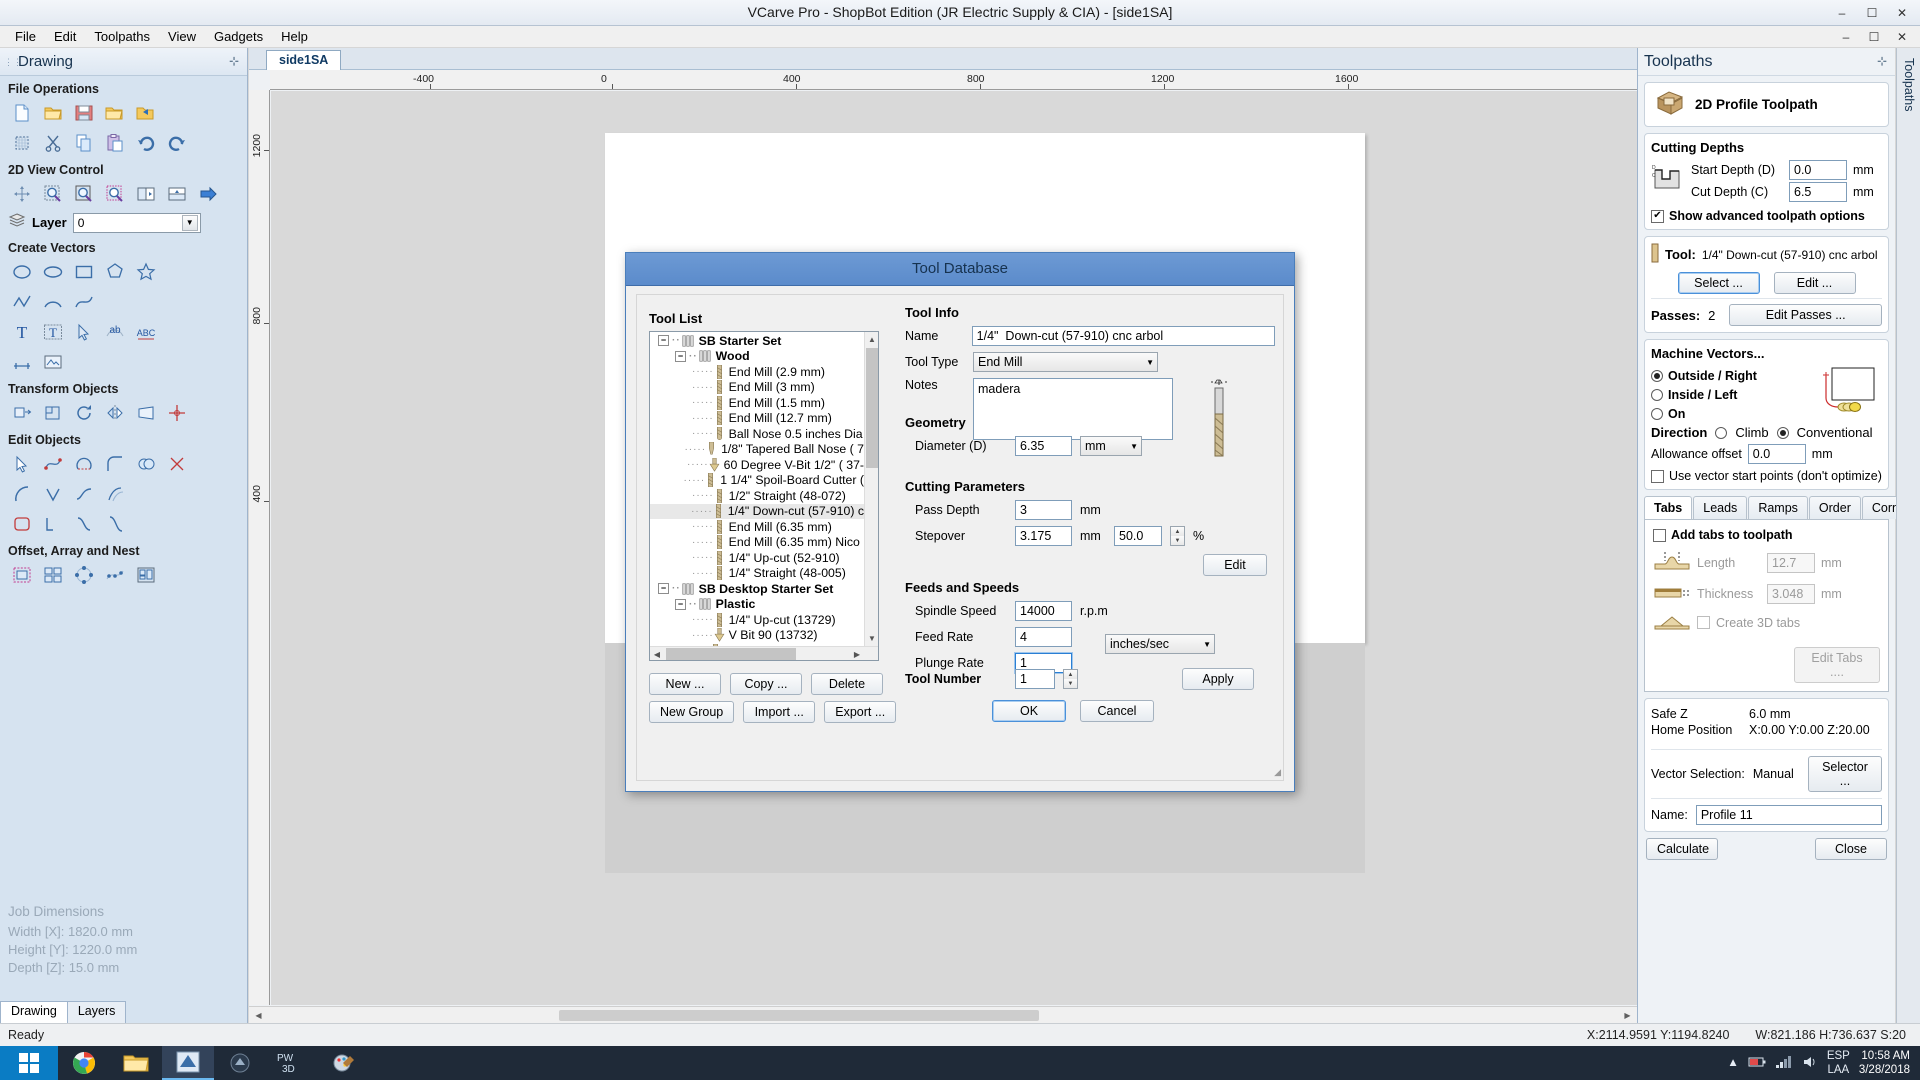 The image size is (1920, 1080). I want to click on move-object-icon, so click(22, 413).